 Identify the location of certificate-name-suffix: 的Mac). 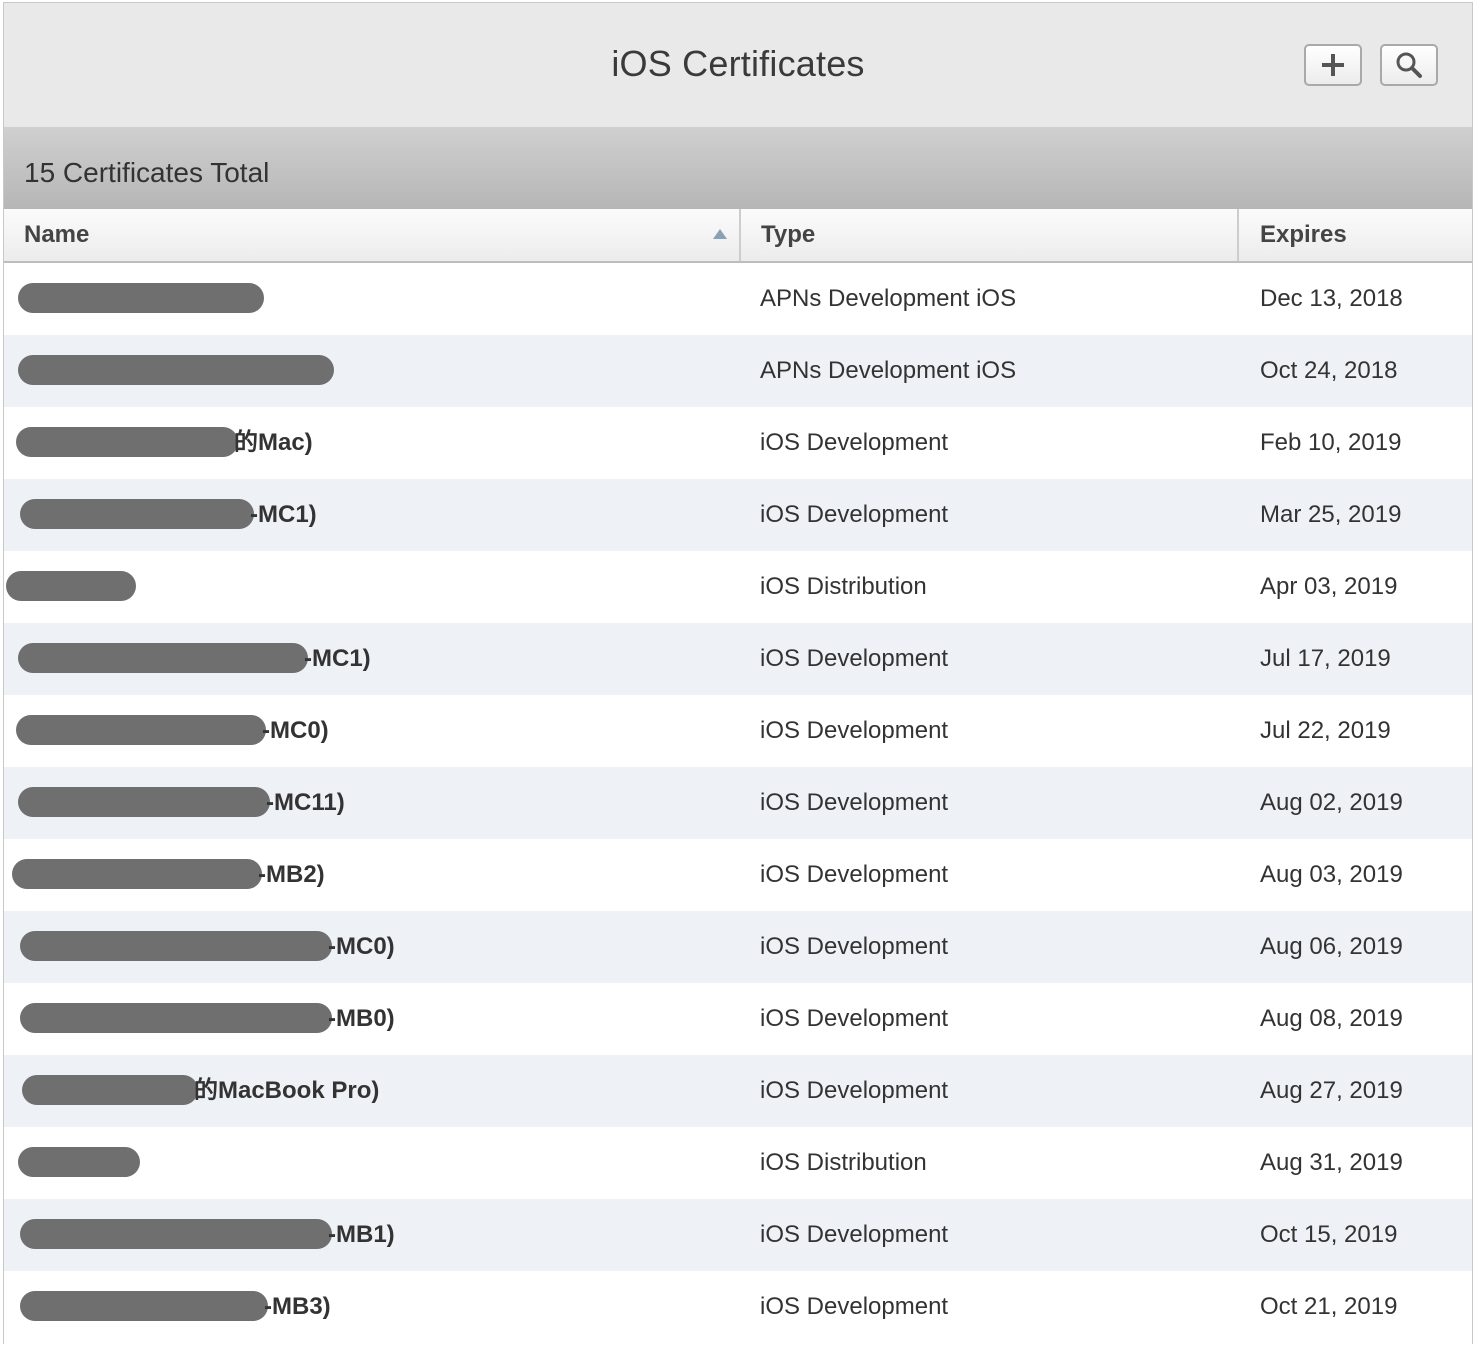
(273, 442).